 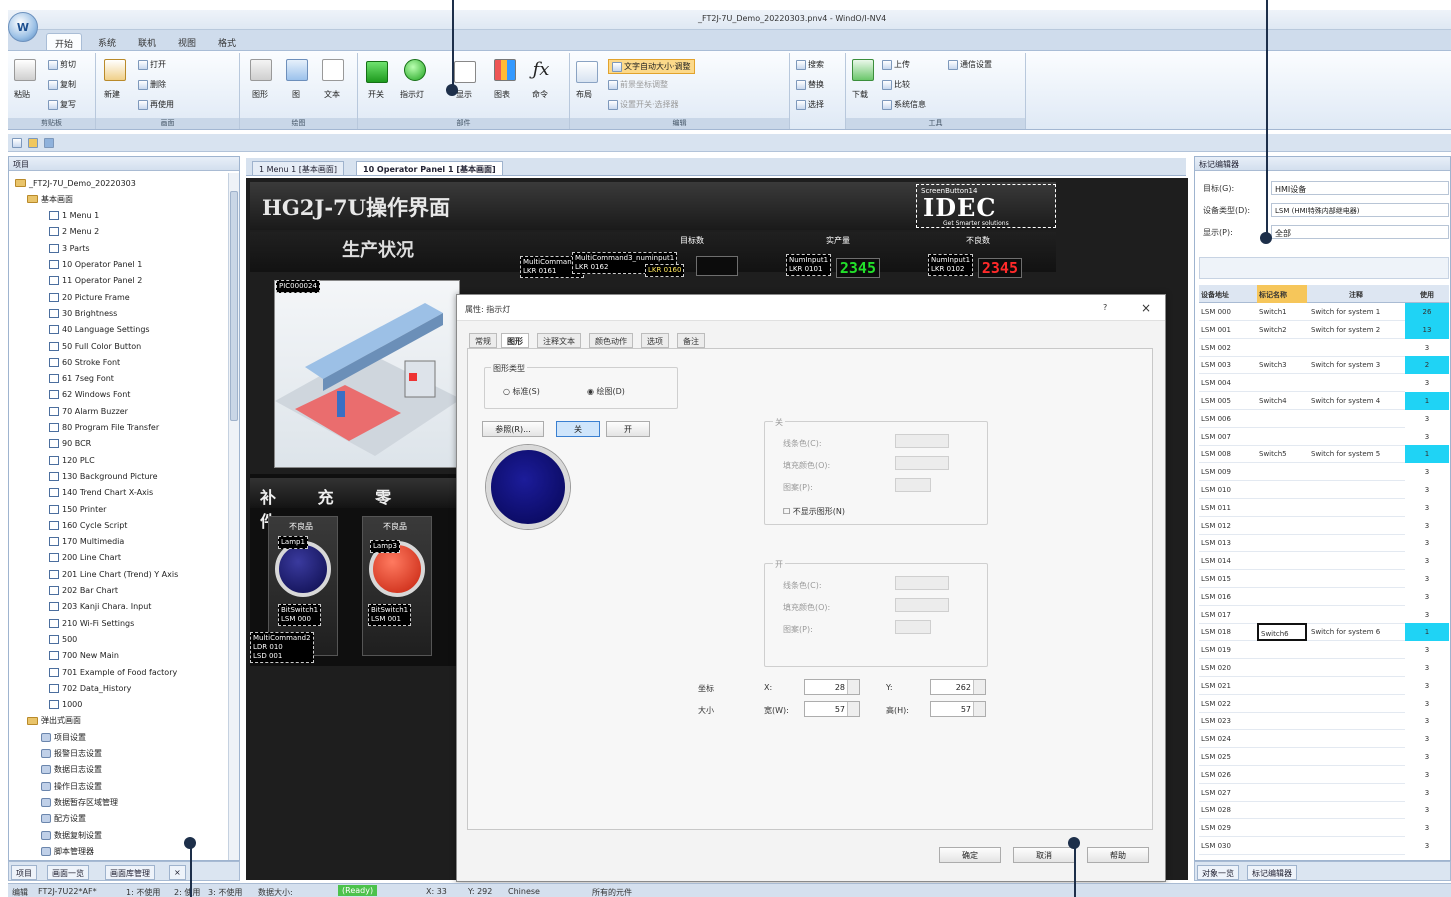 I want to click on table-row: LSM 026 3, so click(x=1324, y=774).